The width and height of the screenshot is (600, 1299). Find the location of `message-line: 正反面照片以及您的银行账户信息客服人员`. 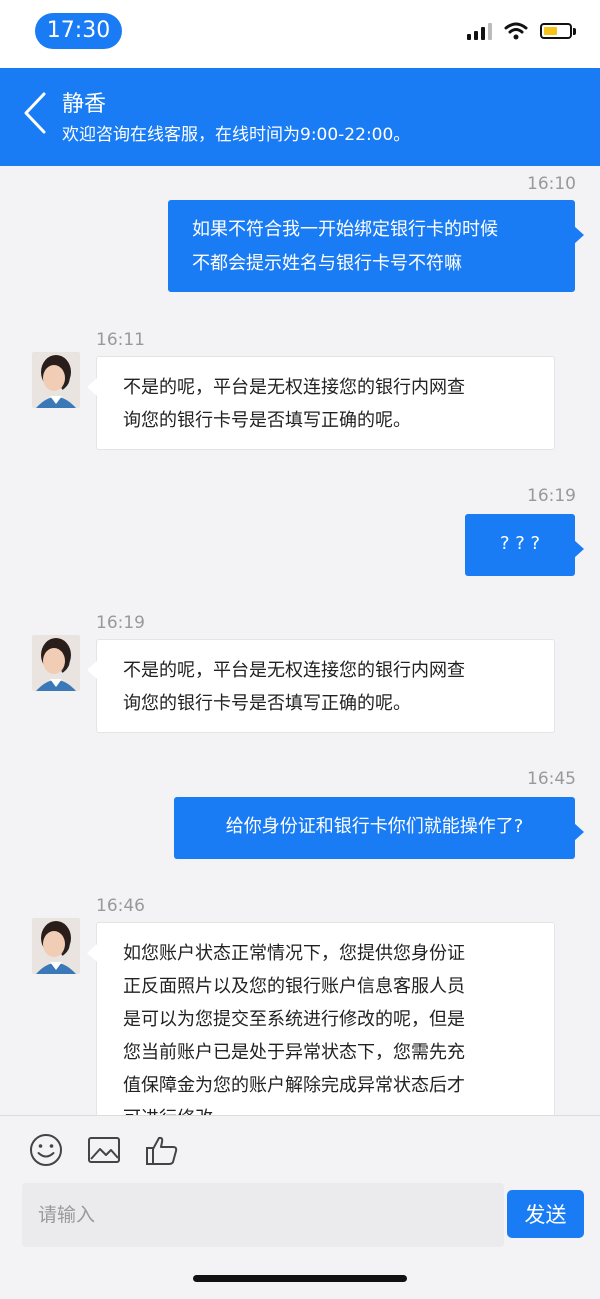

message-line: 正反面照片以及您的银行账户信息客服人员 is located at coordinates (294, 986).